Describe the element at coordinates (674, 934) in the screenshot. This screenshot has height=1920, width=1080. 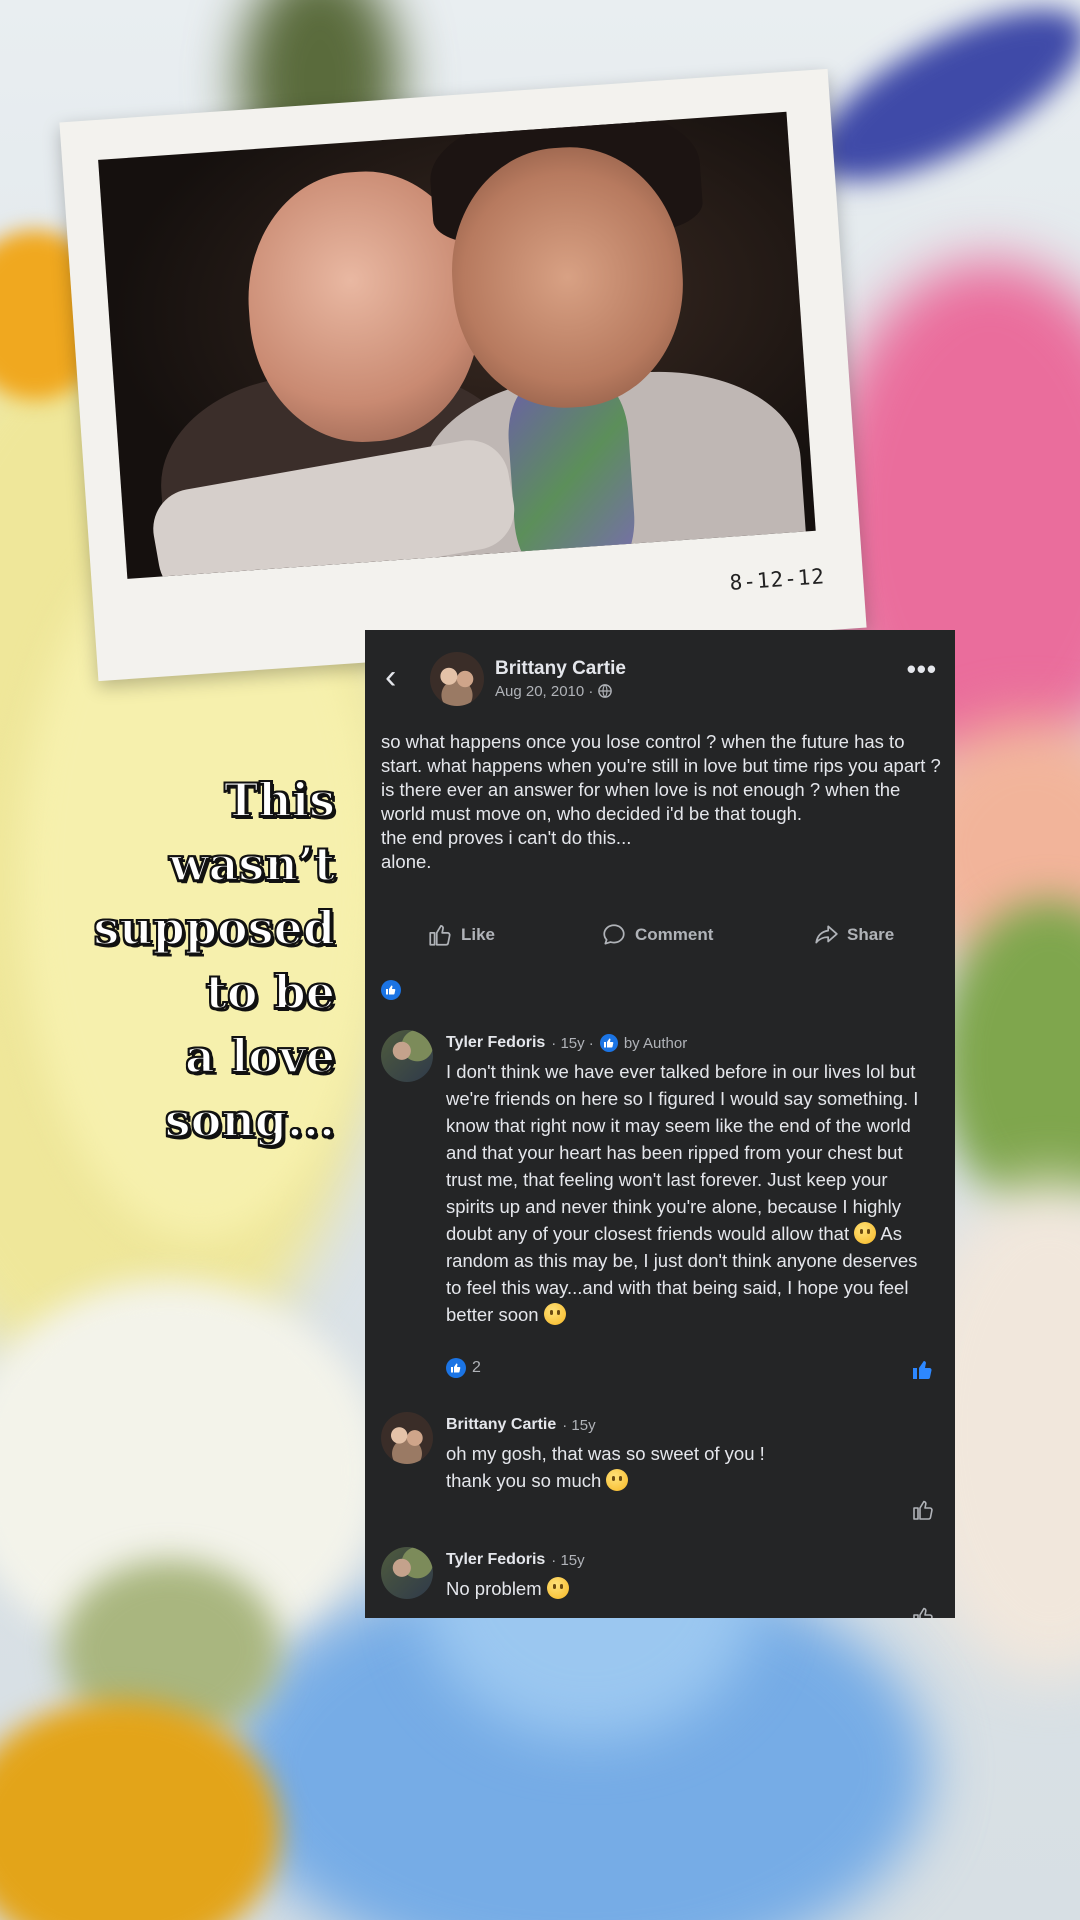
I see `comment-label: Comment` at that location.